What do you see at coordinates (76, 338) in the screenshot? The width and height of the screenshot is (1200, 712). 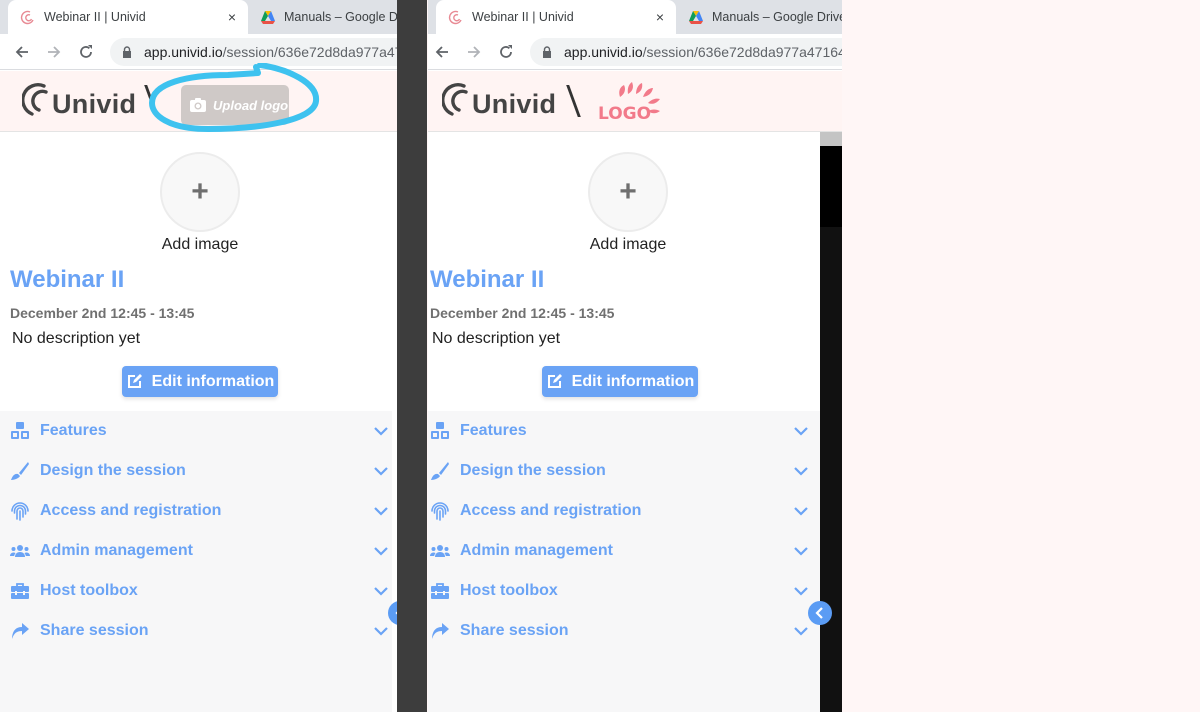 I see `session-description: No description yet` at bounding box center [76, 338].